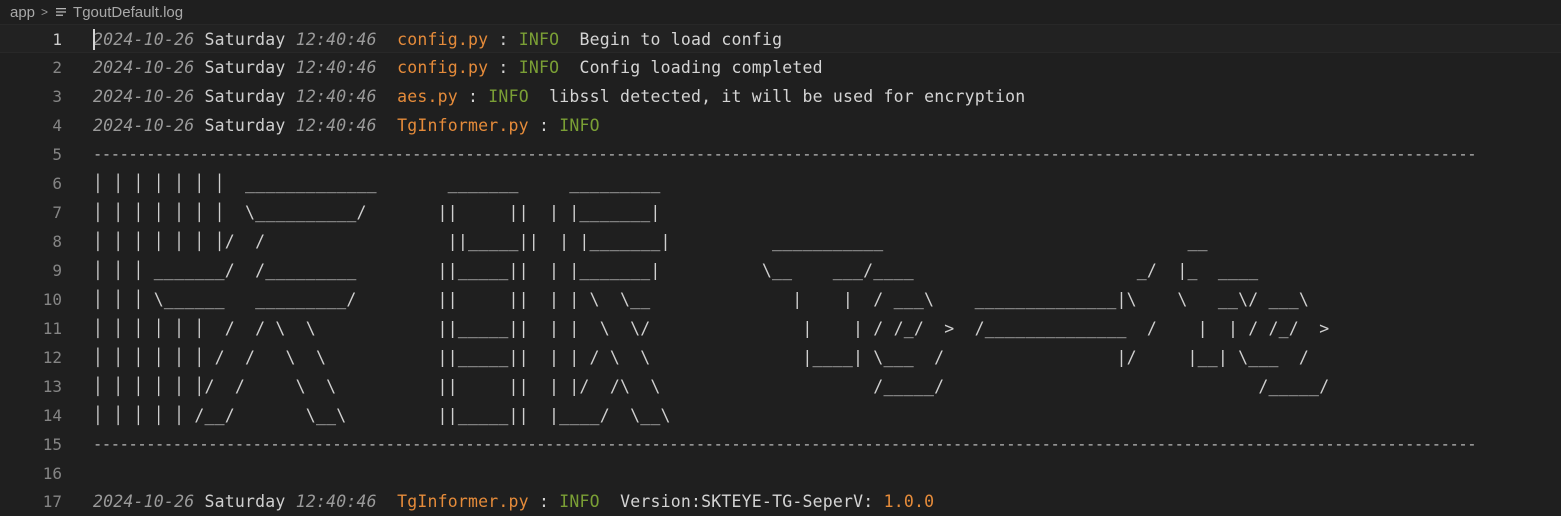  What do you see at coordinates (57, 270) in the screenshot?
I see `line-number: 9` at bounding box center [57, 270].